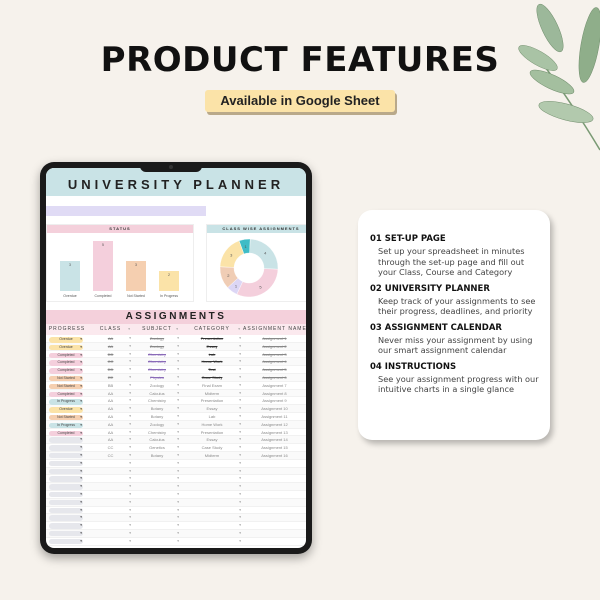 This screenshot has width=600, height=600. Describe the element at coordinates (274, 377) in the screenshot. I see `assignment-name-cell: Assignment 6` at that location.